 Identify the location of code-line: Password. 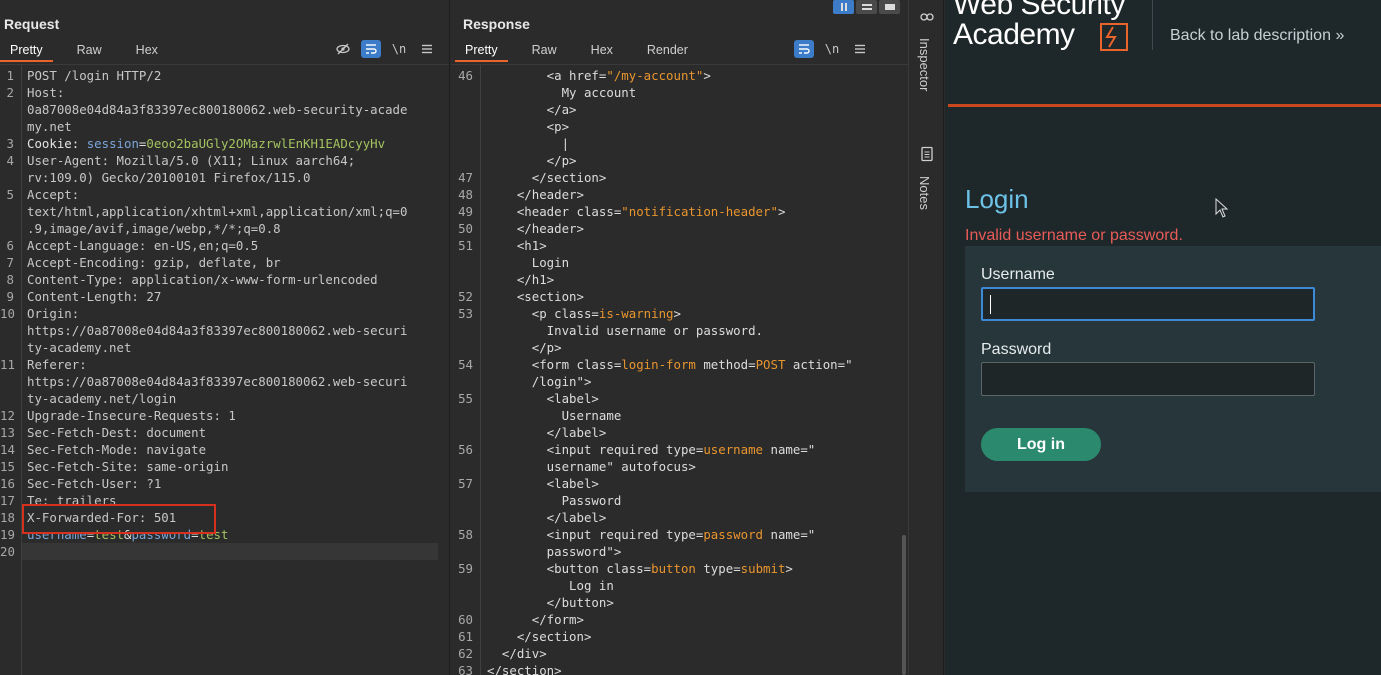
(670, 500).